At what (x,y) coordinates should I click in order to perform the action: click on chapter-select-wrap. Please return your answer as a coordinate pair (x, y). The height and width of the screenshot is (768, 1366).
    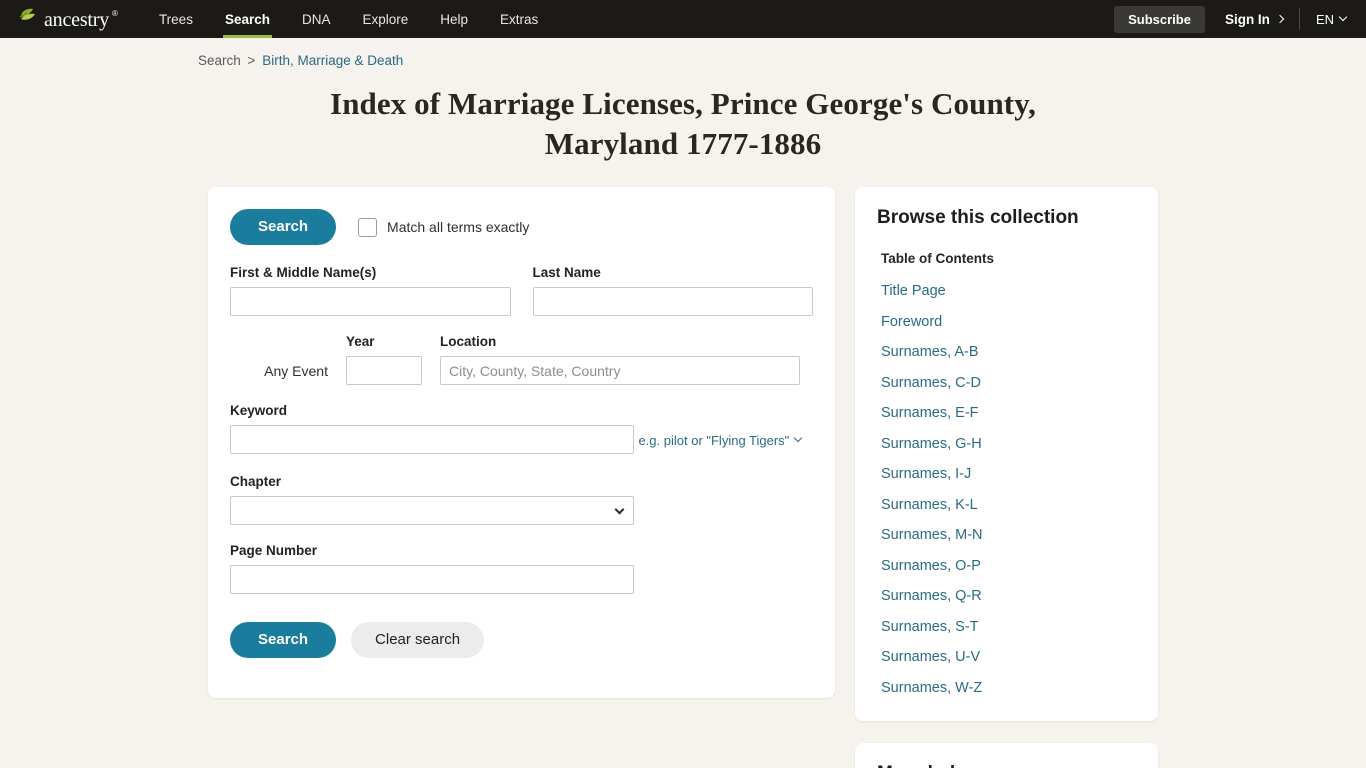
    Looking at the image, I should click on (432, 511).